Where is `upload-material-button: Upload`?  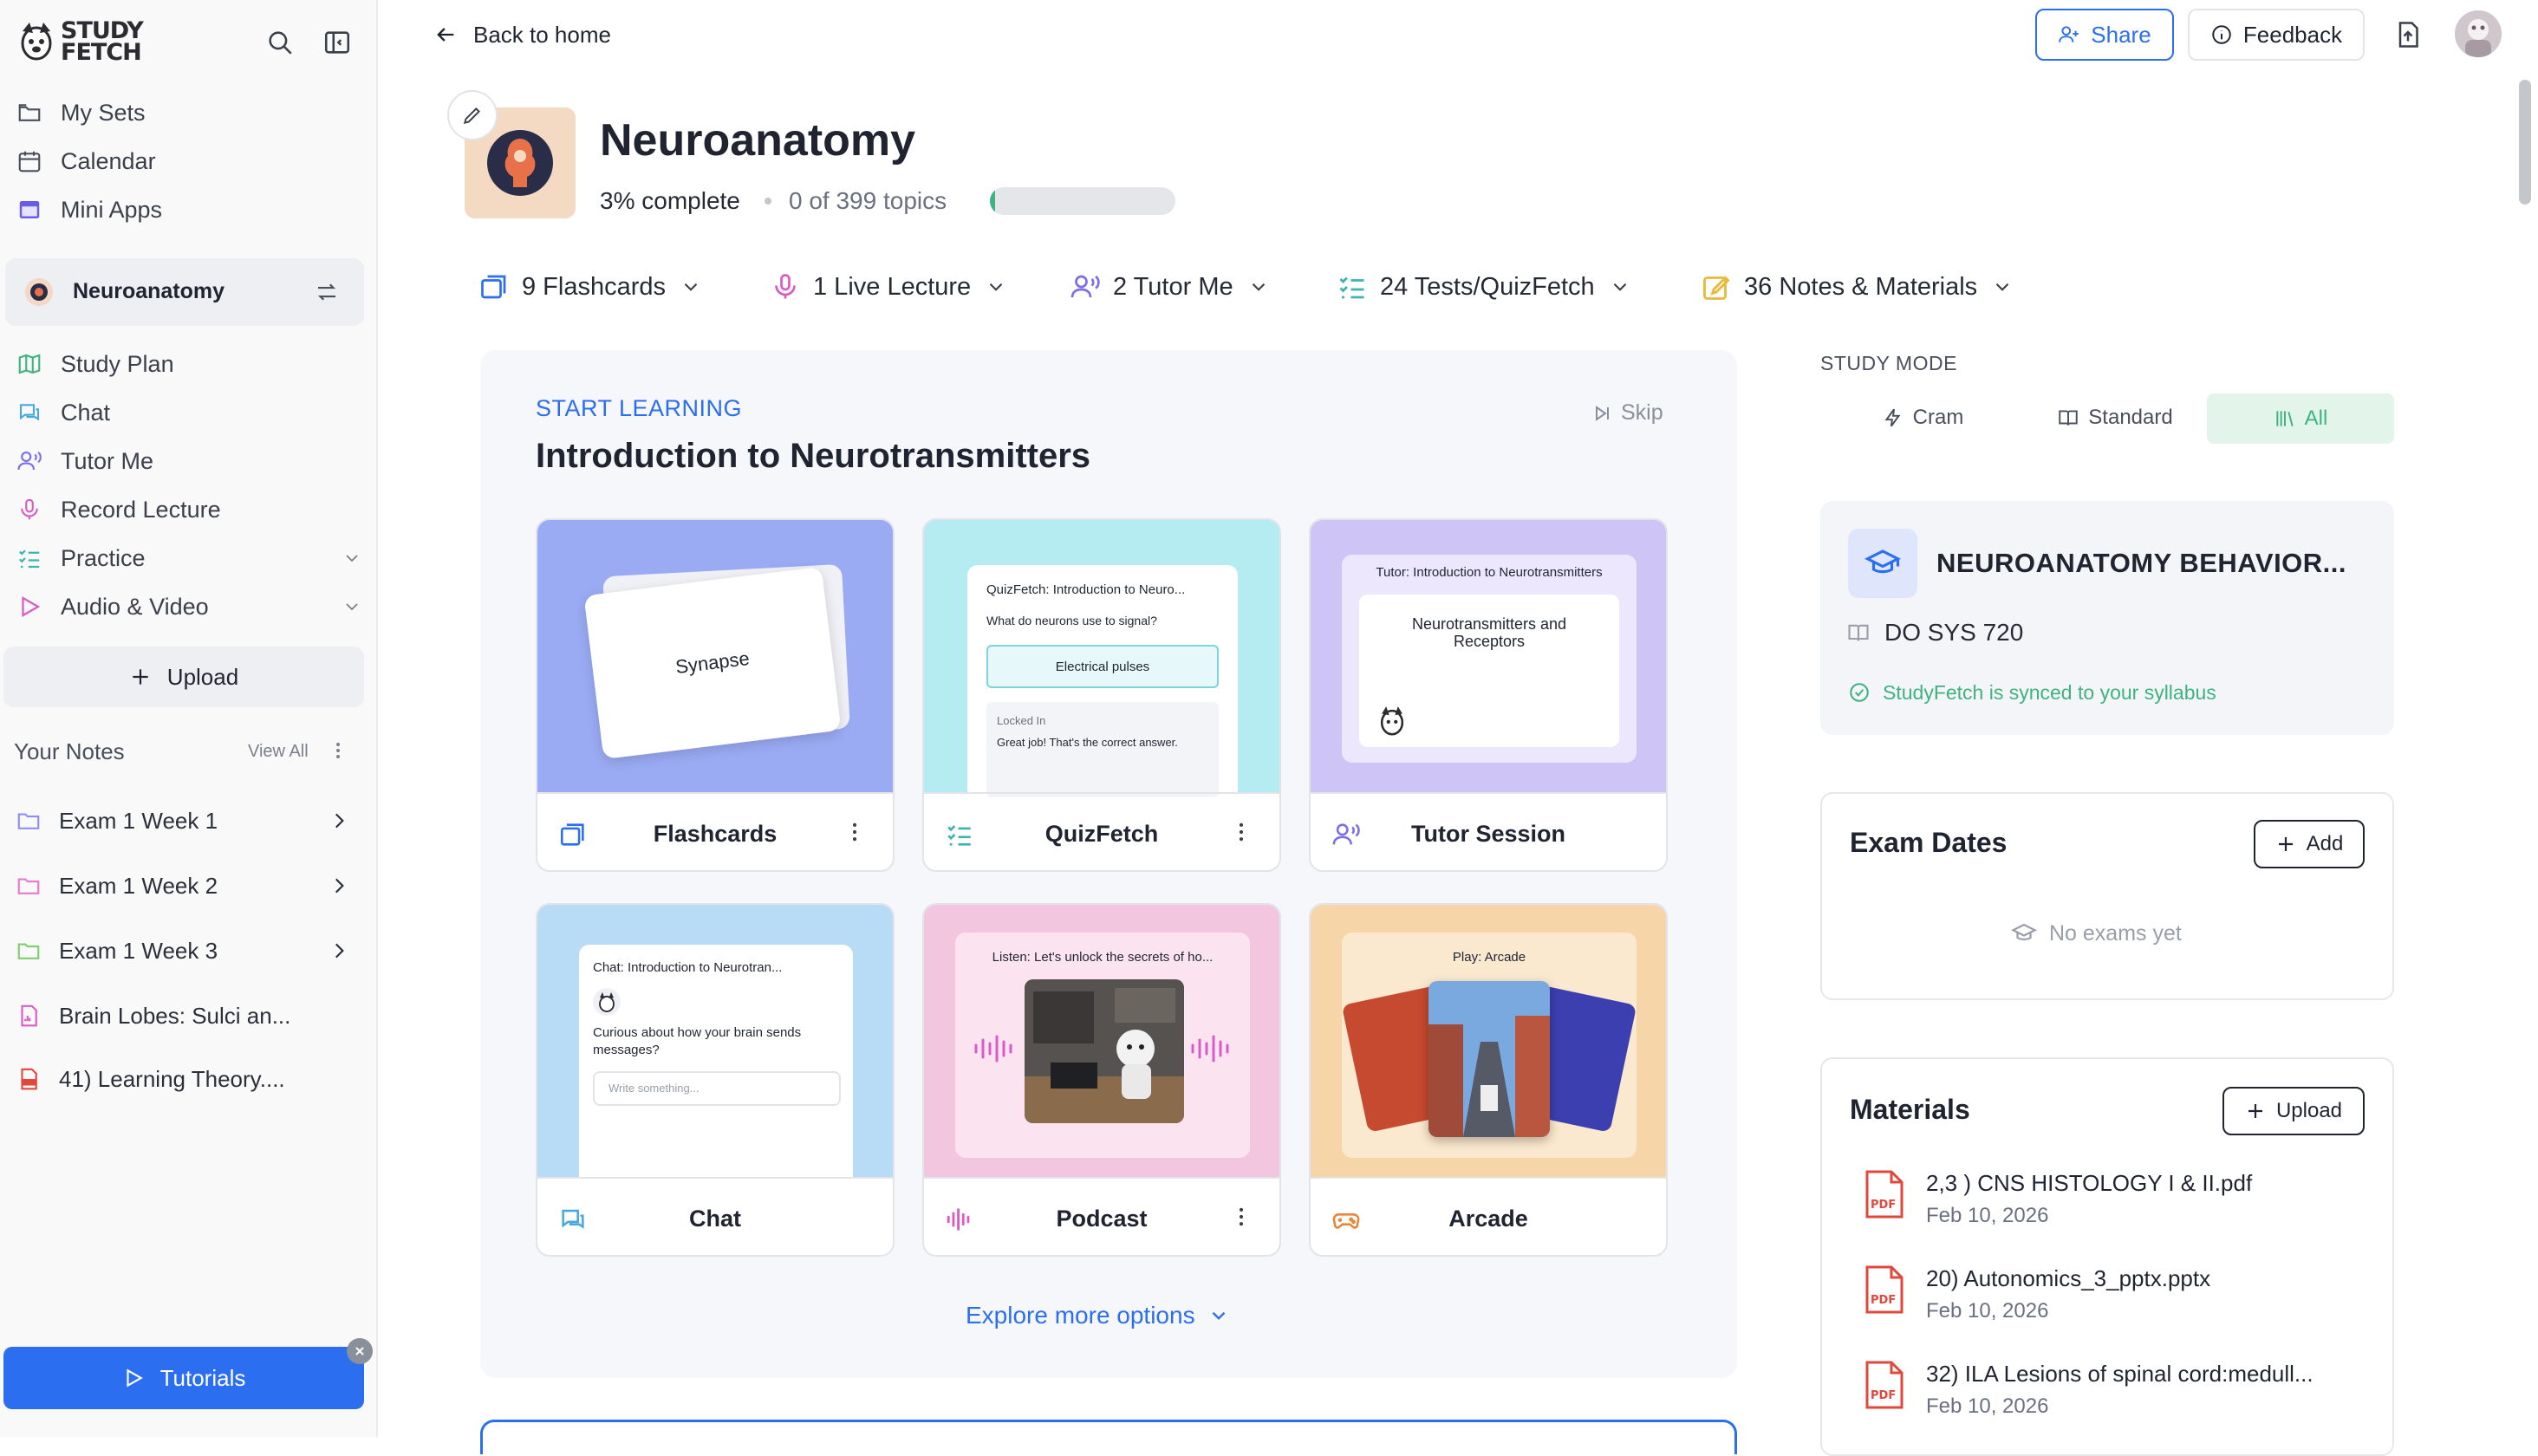 upload-material-button: Upload is located at coordinates (2293, 1111).